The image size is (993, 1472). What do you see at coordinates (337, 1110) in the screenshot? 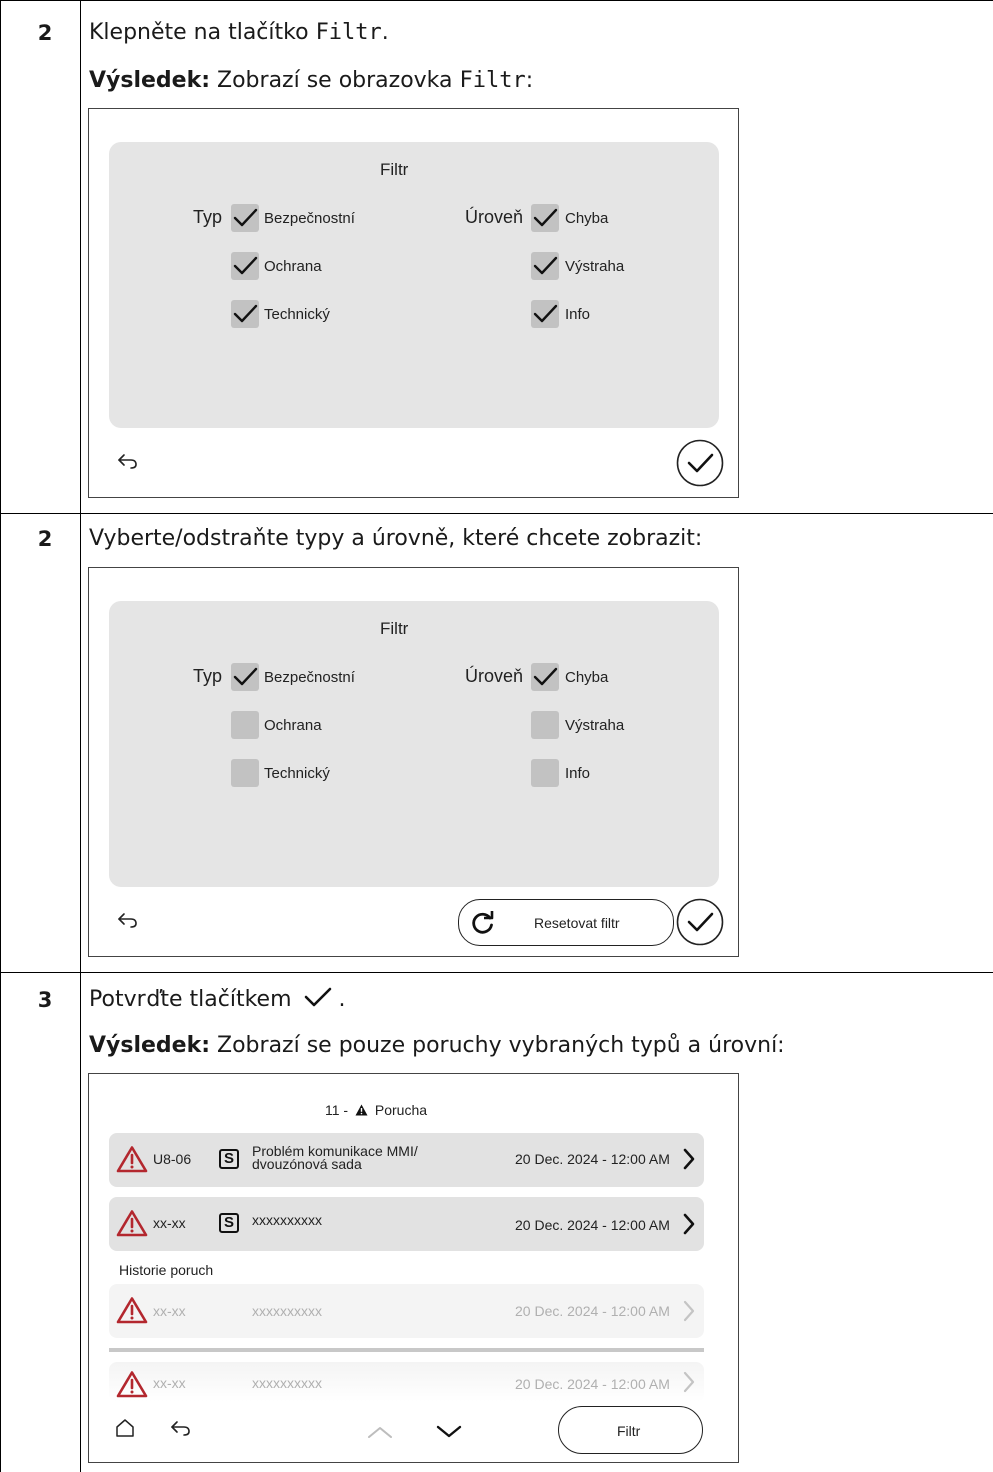
I see `malfunction-count: 11 -` at bounding box center [337, 1110].